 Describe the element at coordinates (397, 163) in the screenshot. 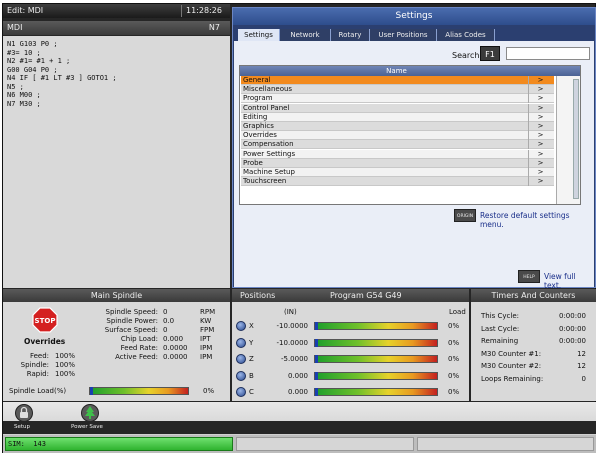

I see `settings-row: Probe >` at that location.